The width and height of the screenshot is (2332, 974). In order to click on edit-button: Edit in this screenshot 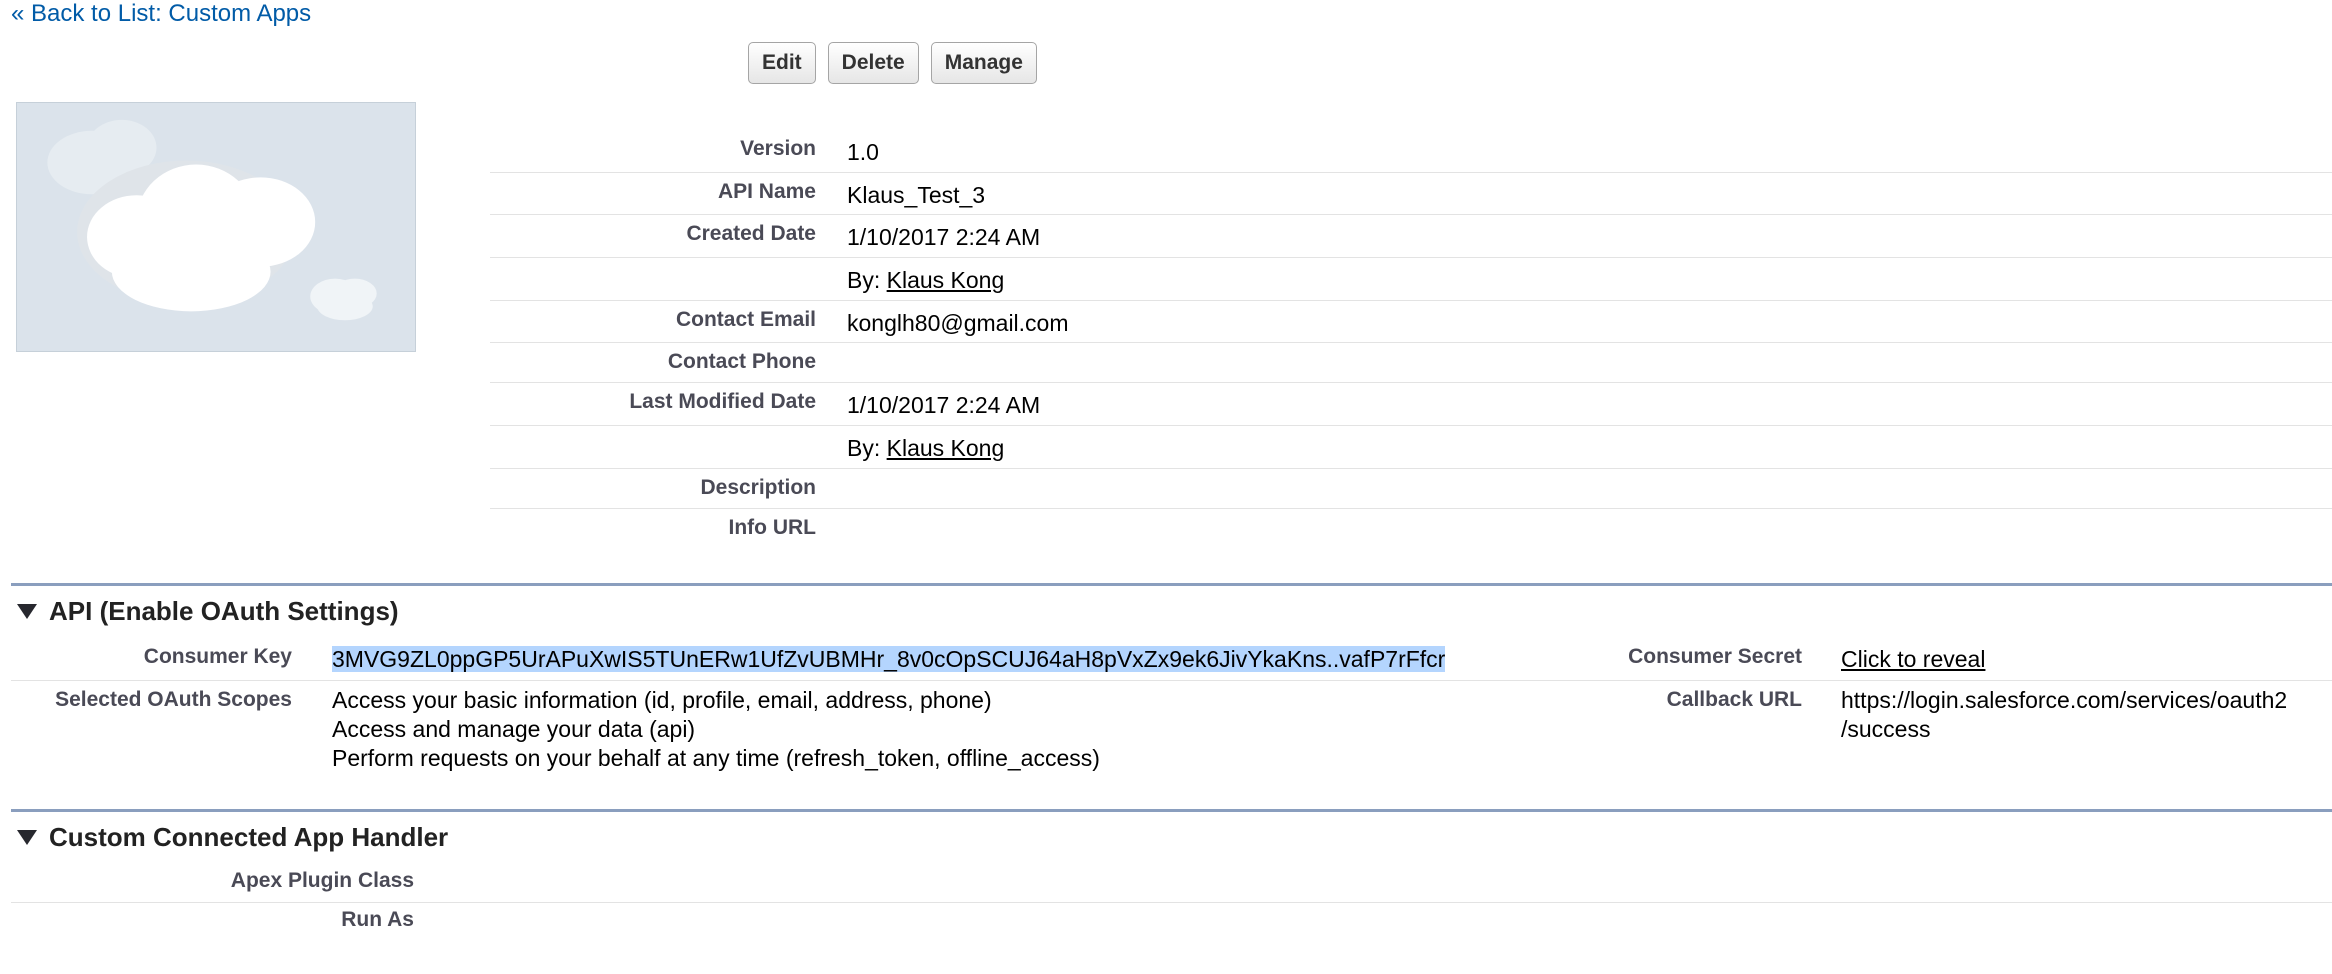, I will do `click(782, 63)`.